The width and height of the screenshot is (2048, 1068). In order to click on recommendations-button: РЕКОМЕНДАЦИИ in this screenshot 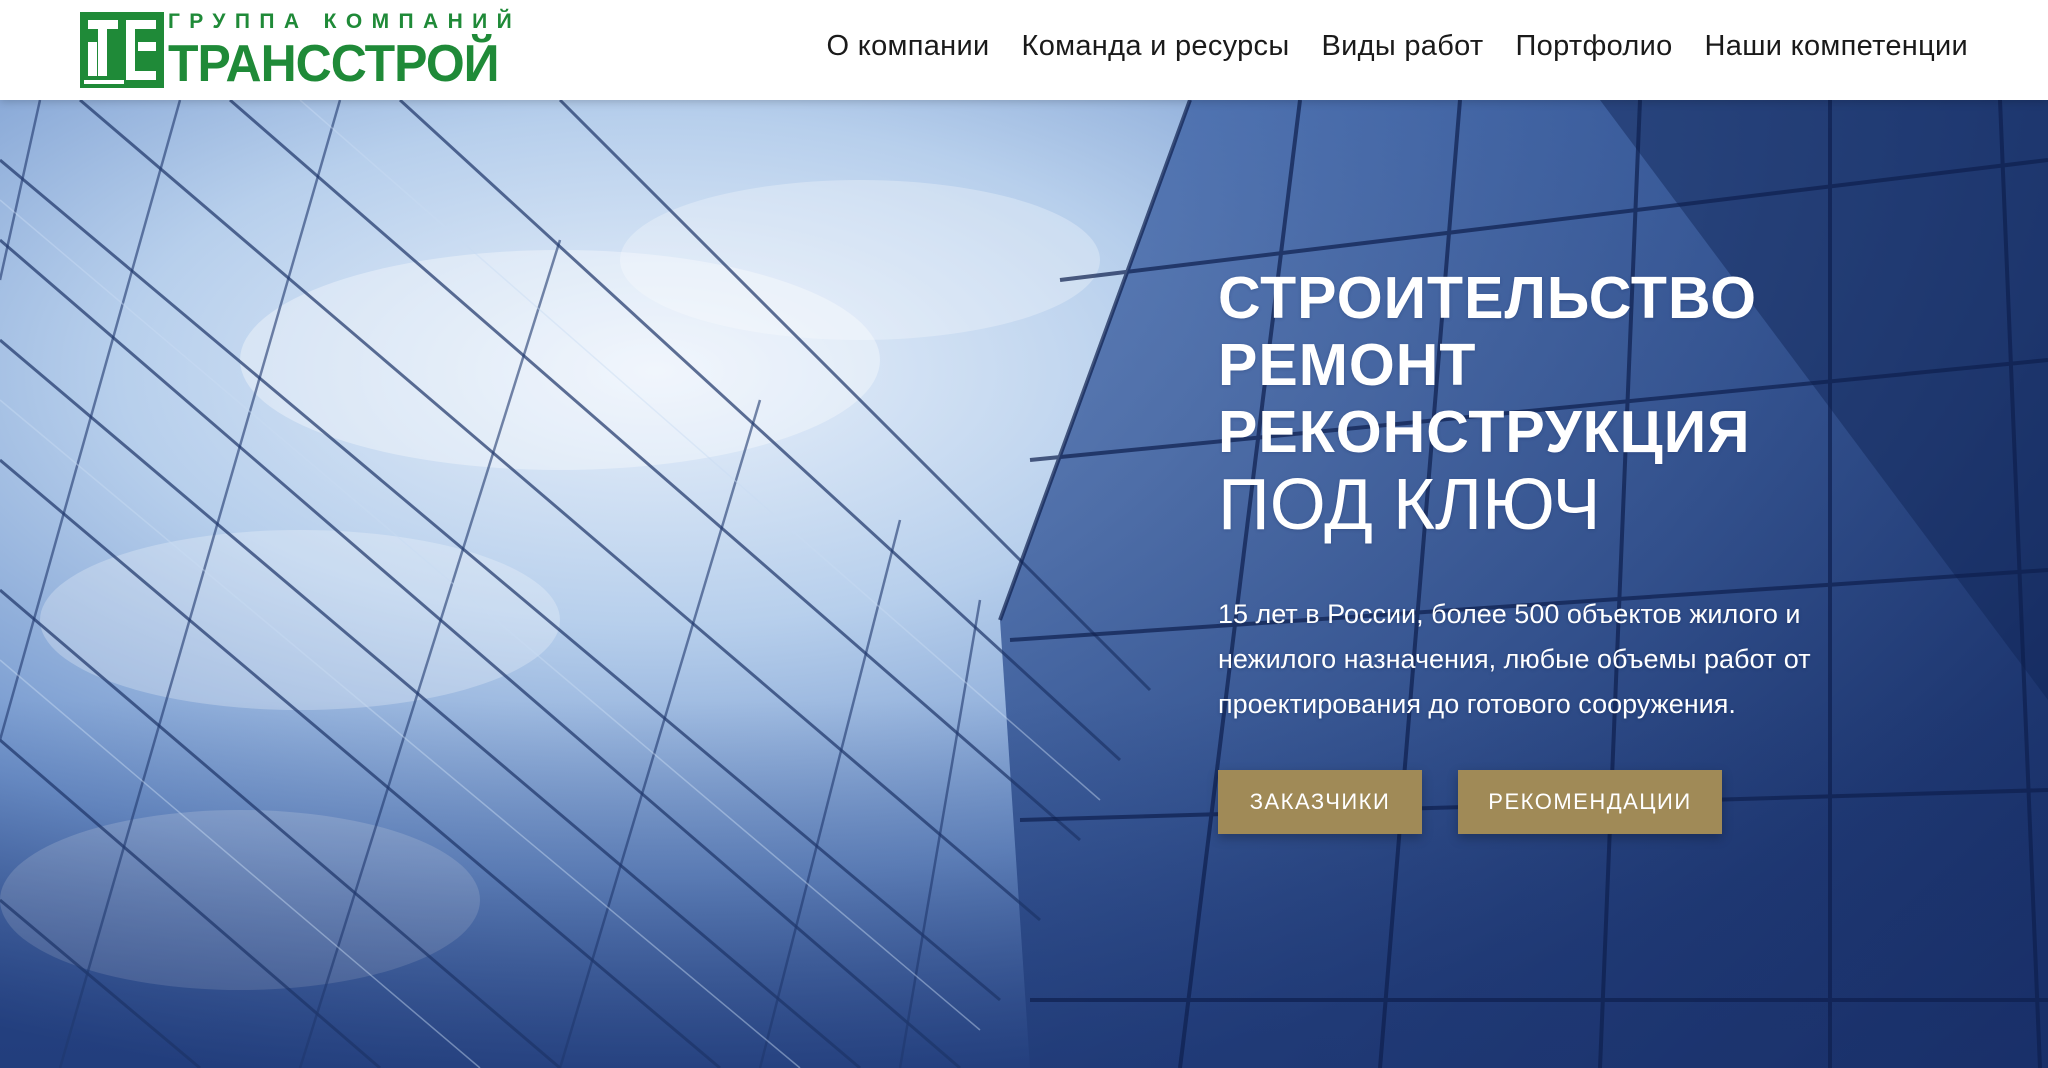, I will do `click(1590, 802)`.